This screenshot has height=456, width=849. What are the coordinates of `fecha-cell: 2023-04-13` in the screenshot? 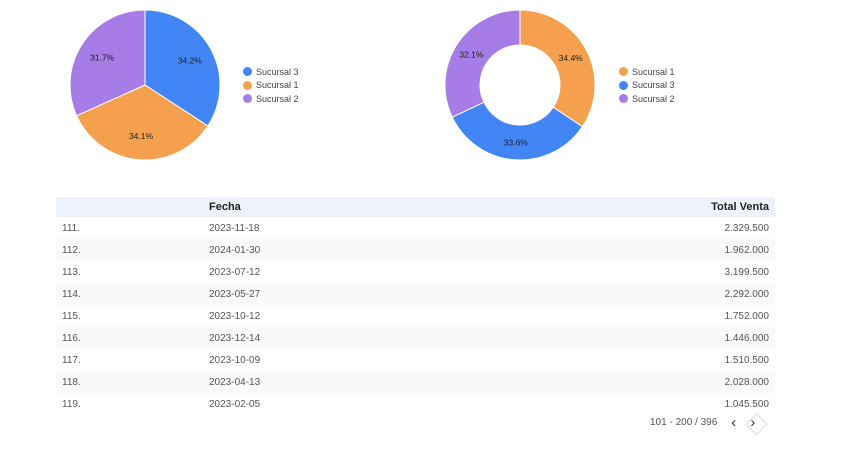 It's located at (339, 382).